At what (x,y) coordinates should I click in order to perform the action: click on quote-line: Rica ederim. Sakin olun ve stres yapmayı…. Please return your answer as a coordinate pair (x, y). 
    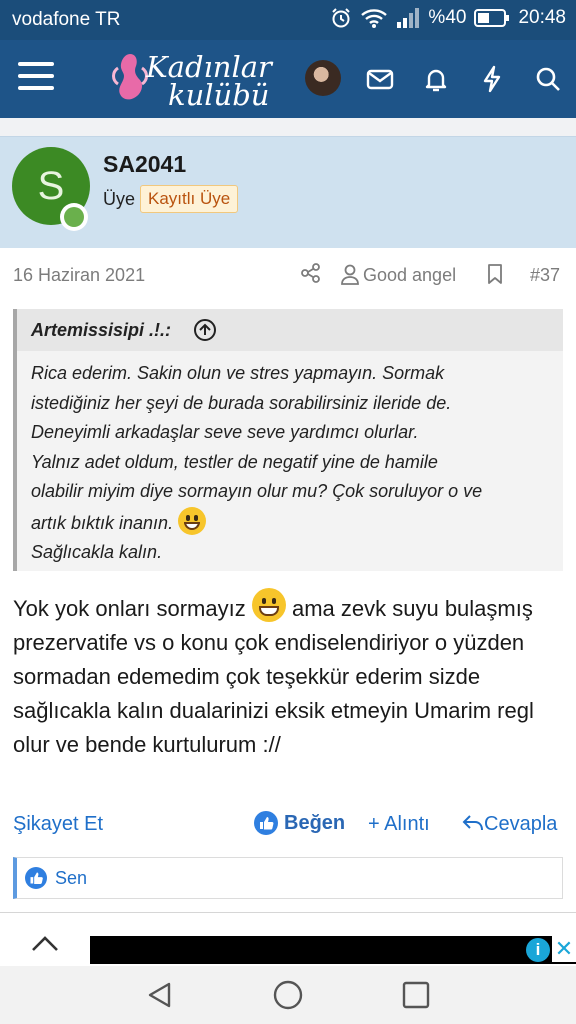
    Looking at the image, I should click on (238, 373).